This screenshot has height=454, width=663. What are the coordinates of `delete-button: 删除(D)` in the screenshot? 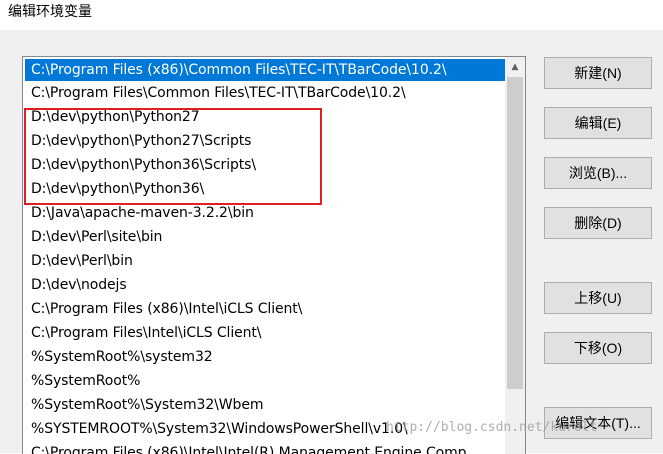 It's located at (598, 223).